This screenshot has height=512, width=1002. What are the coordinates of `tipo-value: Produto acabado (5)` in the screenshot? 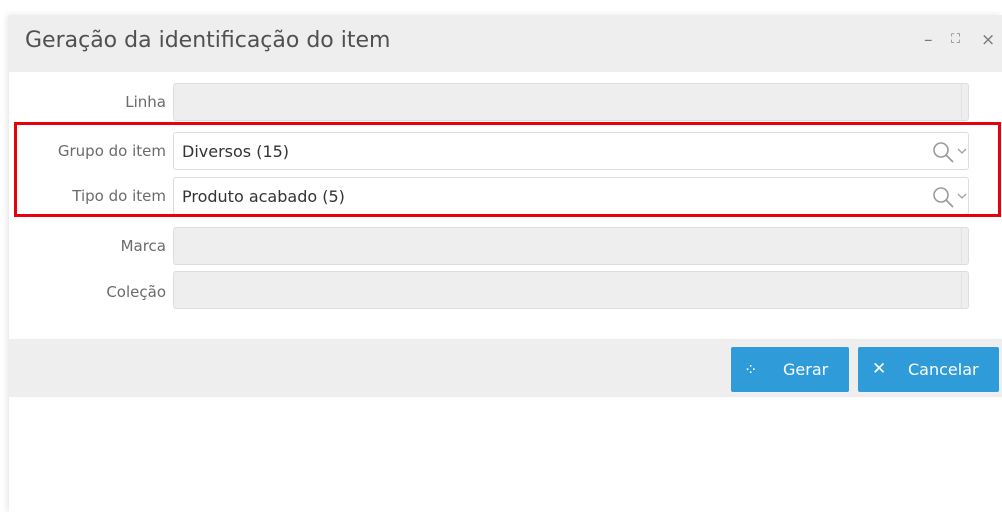 It's located at (263, 196).